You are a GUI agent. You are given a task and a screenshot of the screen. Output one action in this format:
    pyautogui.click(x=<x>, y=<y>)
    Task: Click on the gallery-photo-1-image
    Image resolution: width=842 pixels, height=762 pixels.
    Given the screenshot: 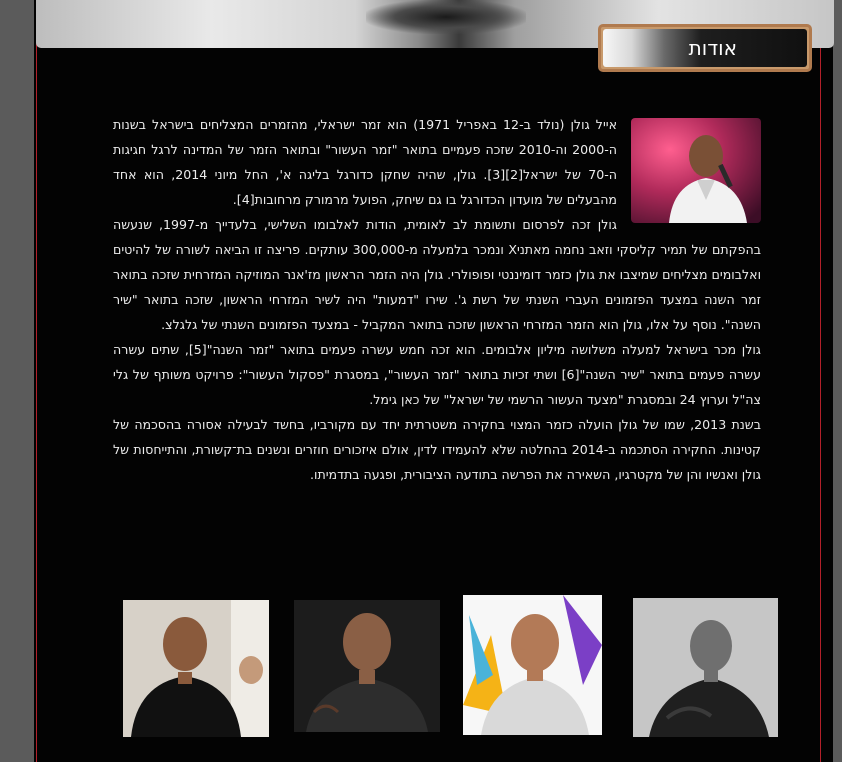 What is the action you would take?
    pyautogui.click(x=196, y=668)
    